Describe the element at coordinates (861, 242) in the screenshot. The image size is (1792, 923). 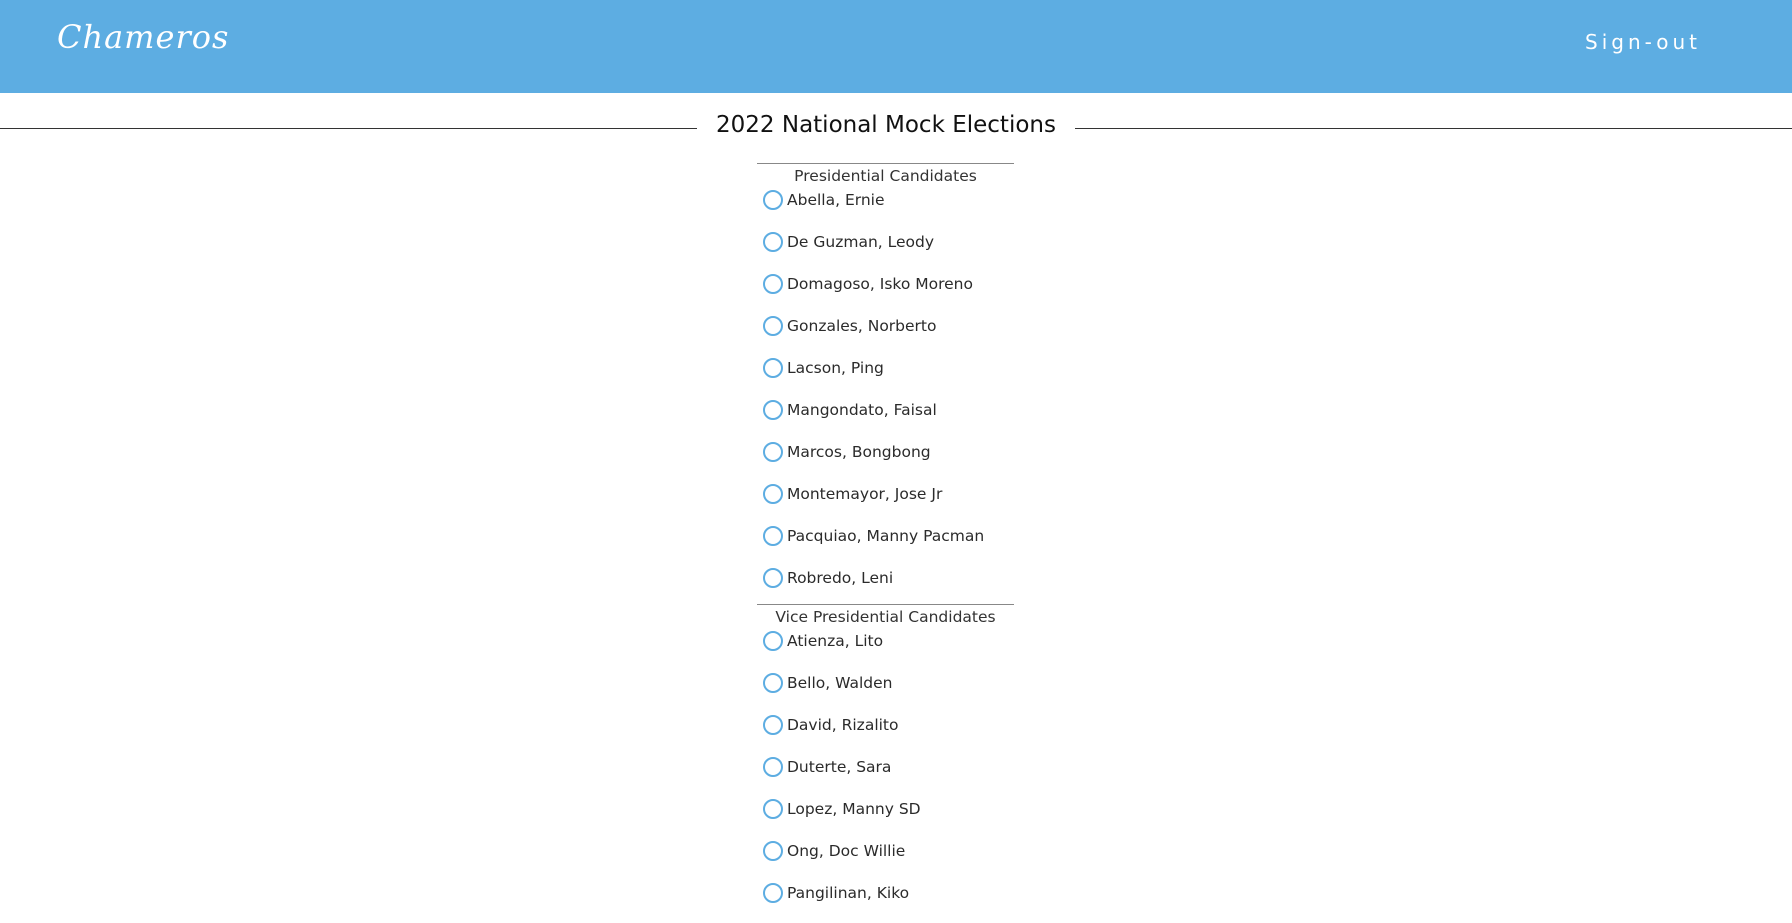
I see `candidate-label: De Guzman, Leody` at that location.